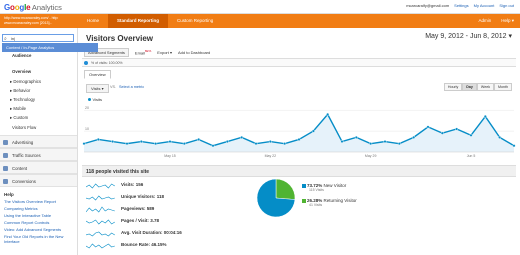  Describe the element at coordinates (299, 62) in the screenshot. I see `segment-bar: % of visits: 100.00%` at that location.